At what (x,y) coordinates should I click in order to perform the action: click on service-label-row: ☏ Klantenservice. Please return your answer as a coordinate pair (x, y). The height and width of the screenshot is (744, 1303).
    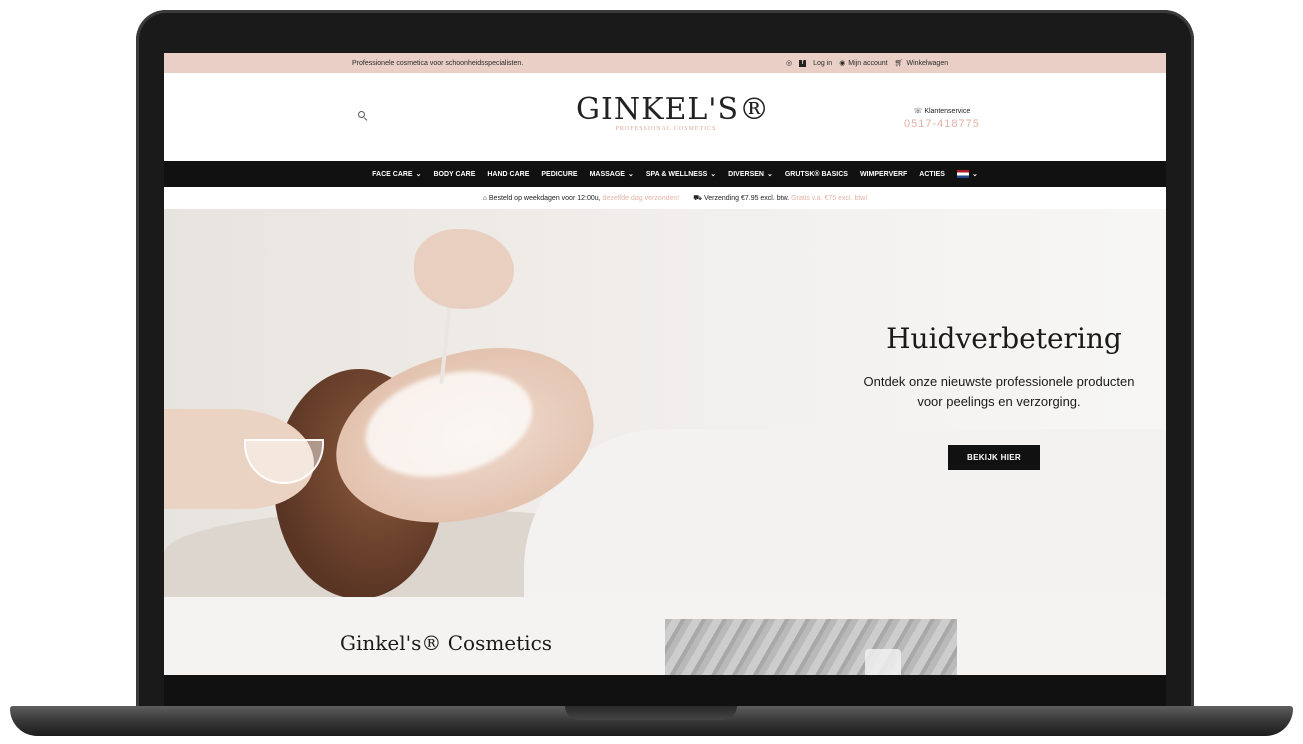
    Looking at the image, I should click on (942, 111).